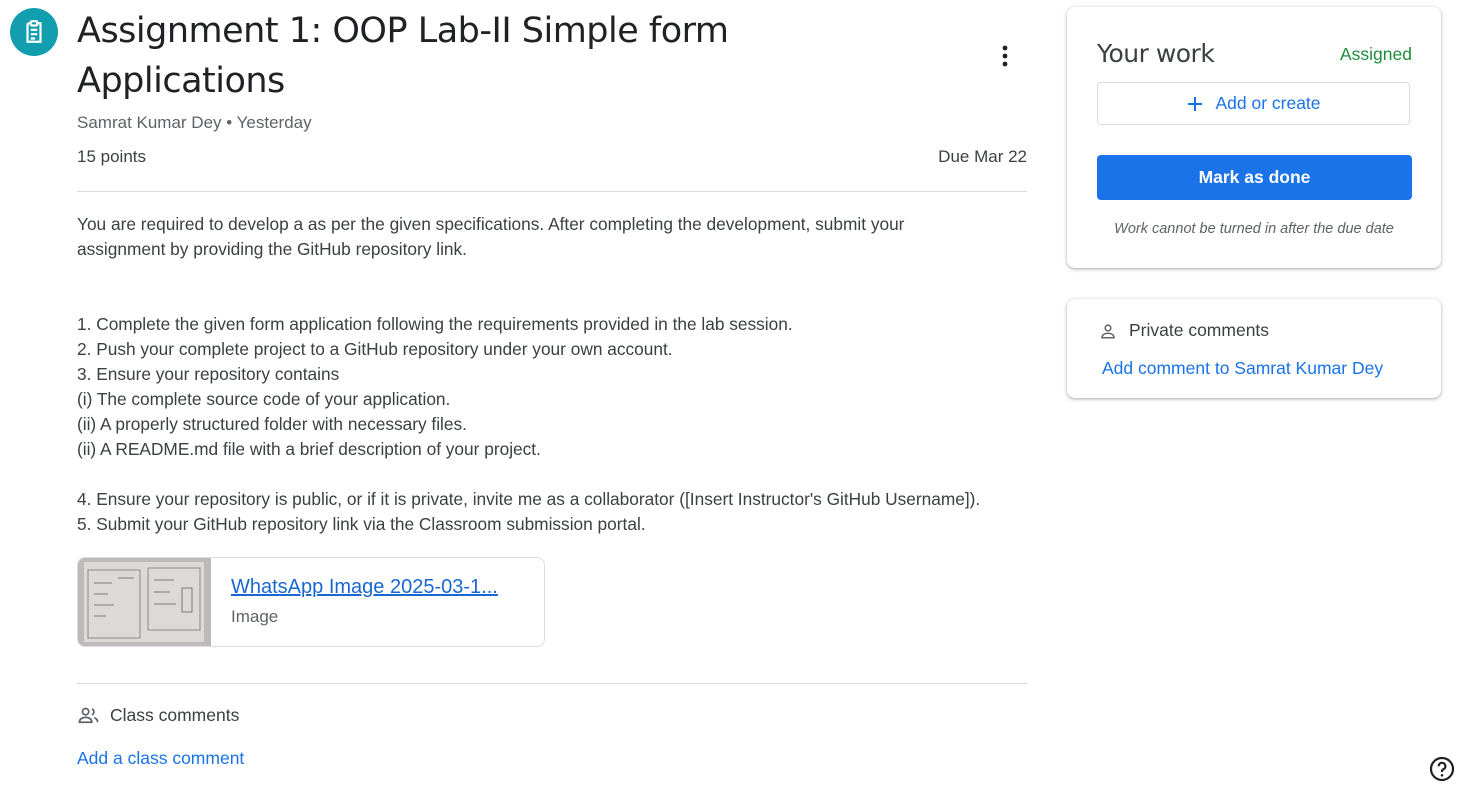 This screenshot has height=786, width=1462. I want to click on plus-icon, so click(1195, 103).